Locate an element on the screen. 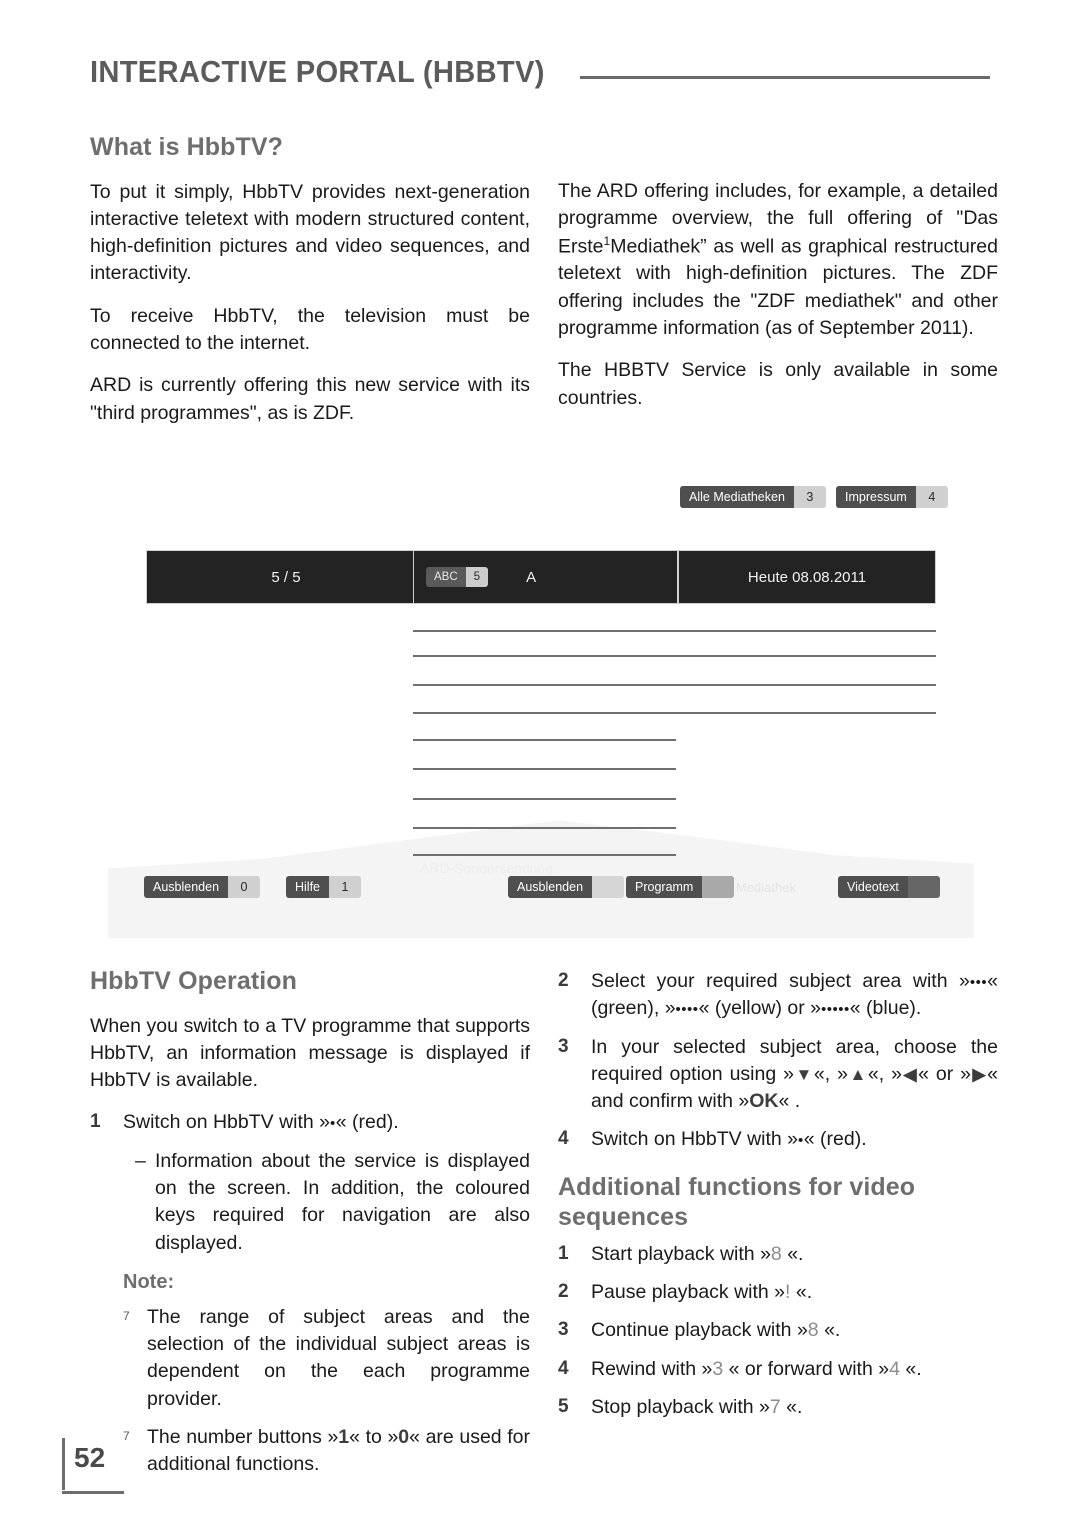 The width and height of the screenshot is (1080, 1532). illus-button-alle-mediatheken: Alle Mediatheken 3 is located at coordinates (753, 497).